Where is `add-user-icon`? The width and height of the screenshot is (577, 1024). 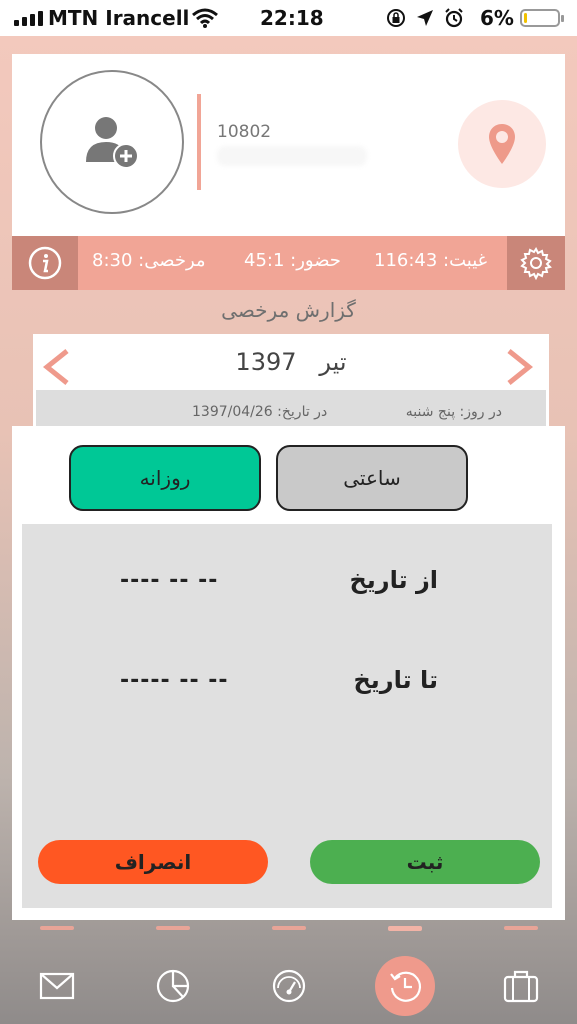
add-user-icon is located at coordinates (112, 143).